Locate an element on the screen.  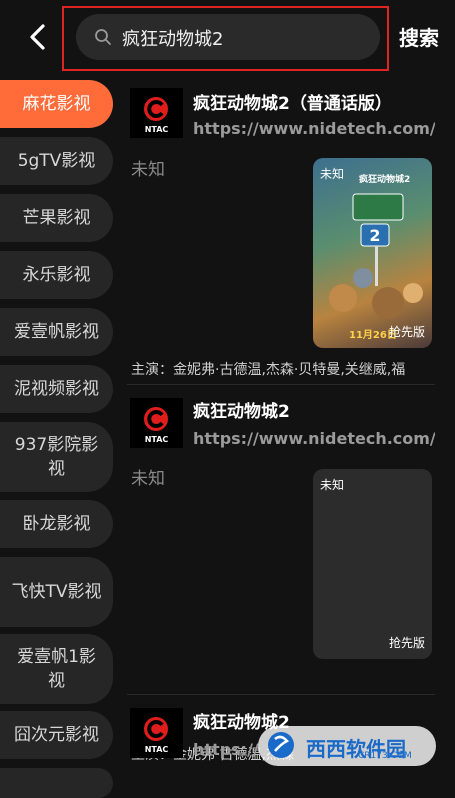
sidebar-item-iyf1: 爱壹帆1影视 is located at coordinates (56, 669).